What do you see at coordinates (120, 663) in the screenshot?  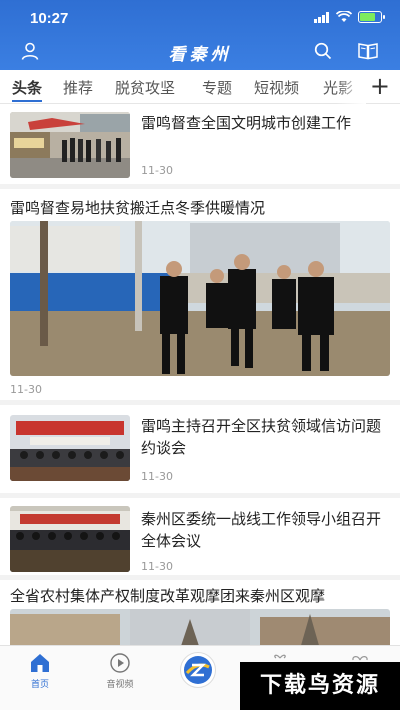 I see `play-icon` at bounding box center [120, 663].